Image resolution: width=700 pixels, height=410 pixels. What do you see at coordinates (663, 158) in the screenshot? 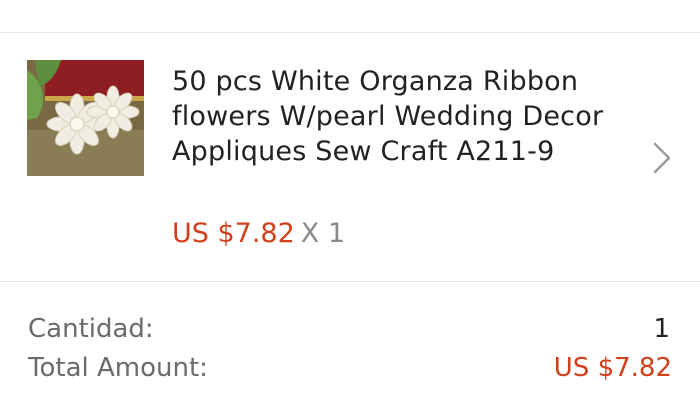
I see `chevron-right-icon` at bounding box center [663, 158].